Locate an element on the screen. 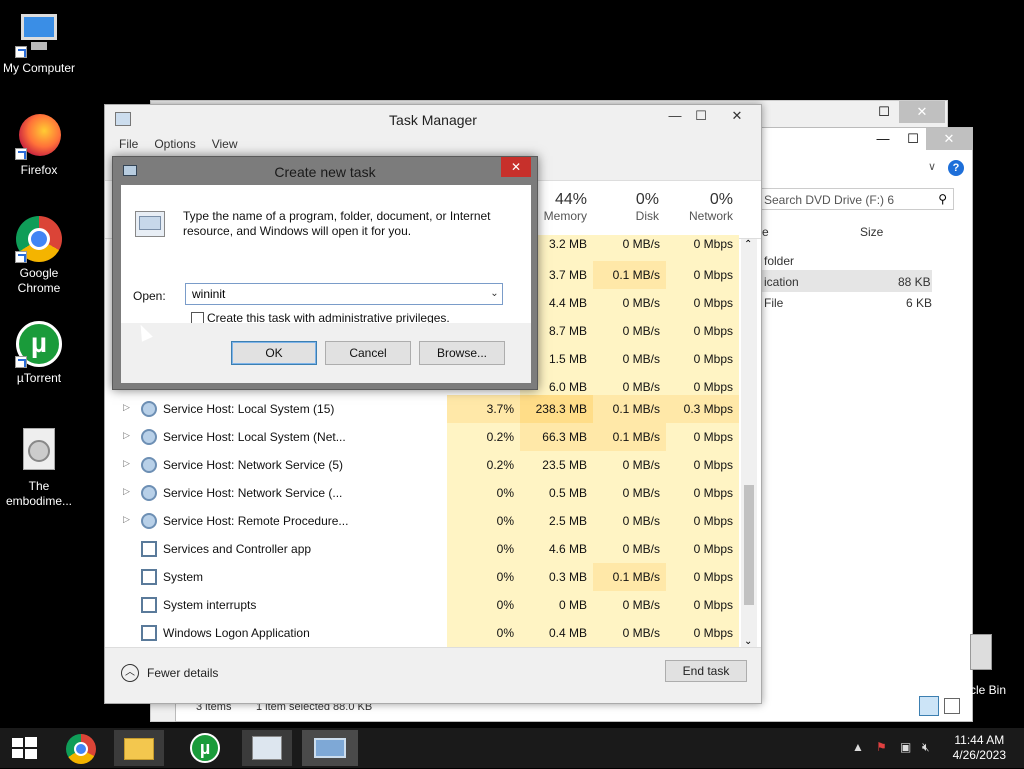  dialog-titlebar: Create new task ✕ is located at coordinates (325, 171).